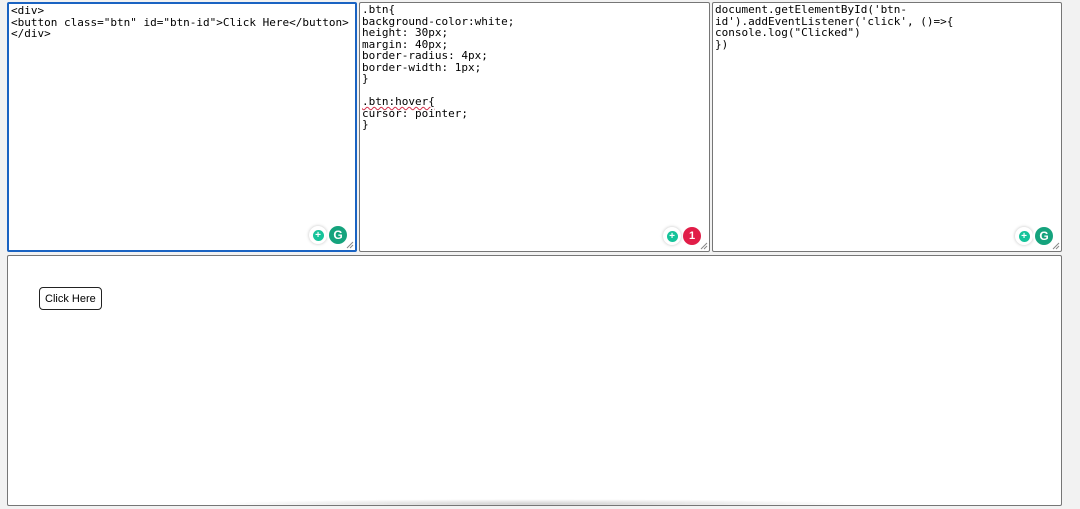  I want to click on bottom-shadow, so click(534, 502).